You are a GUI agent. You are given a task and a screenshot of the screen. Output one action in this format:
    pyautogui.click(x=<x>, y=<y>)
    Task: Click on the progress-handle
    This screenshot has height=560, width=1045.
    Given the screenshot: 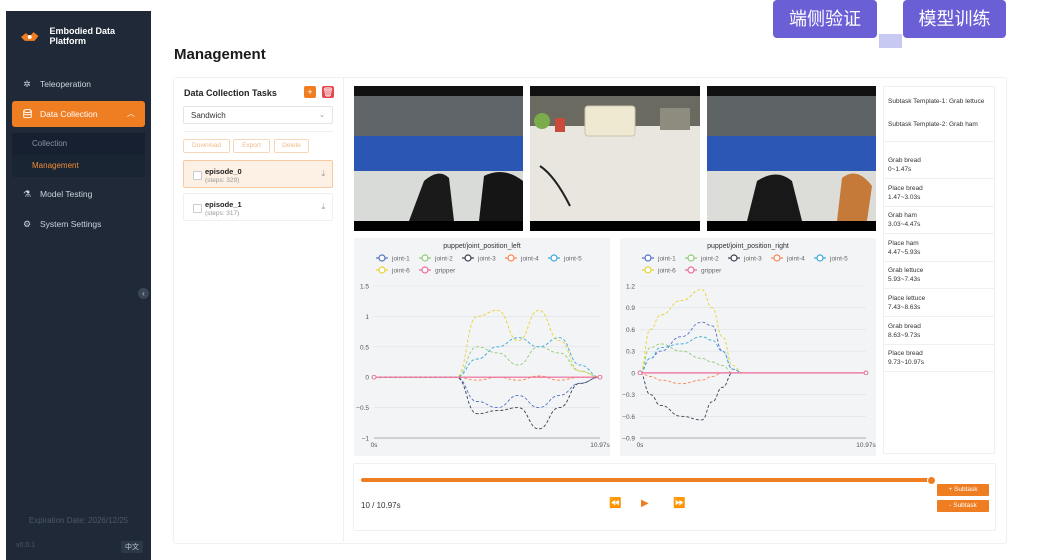 What is the action you would take?
    pyautogui.click(x=931, y=480)
    